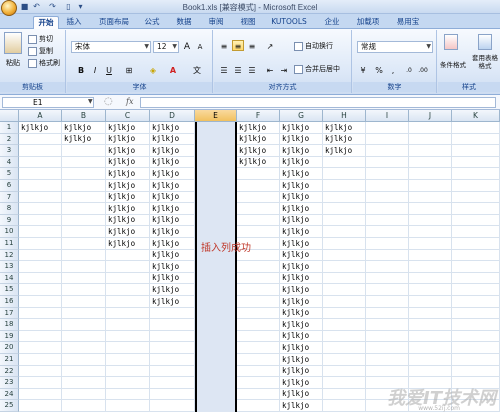 This screenshot has height=412, width=500. Describe the element at coordinates (9, 116) in the screenshot. I see `select-all-corner` at that location.